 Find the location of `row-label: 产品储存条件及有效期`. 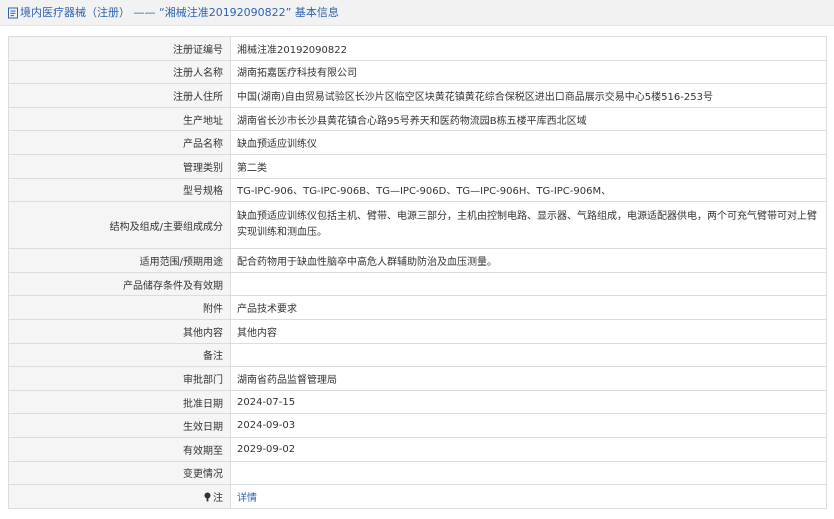

row-label: 产品储存条件及有效期 is located at coordinates (119, 284).